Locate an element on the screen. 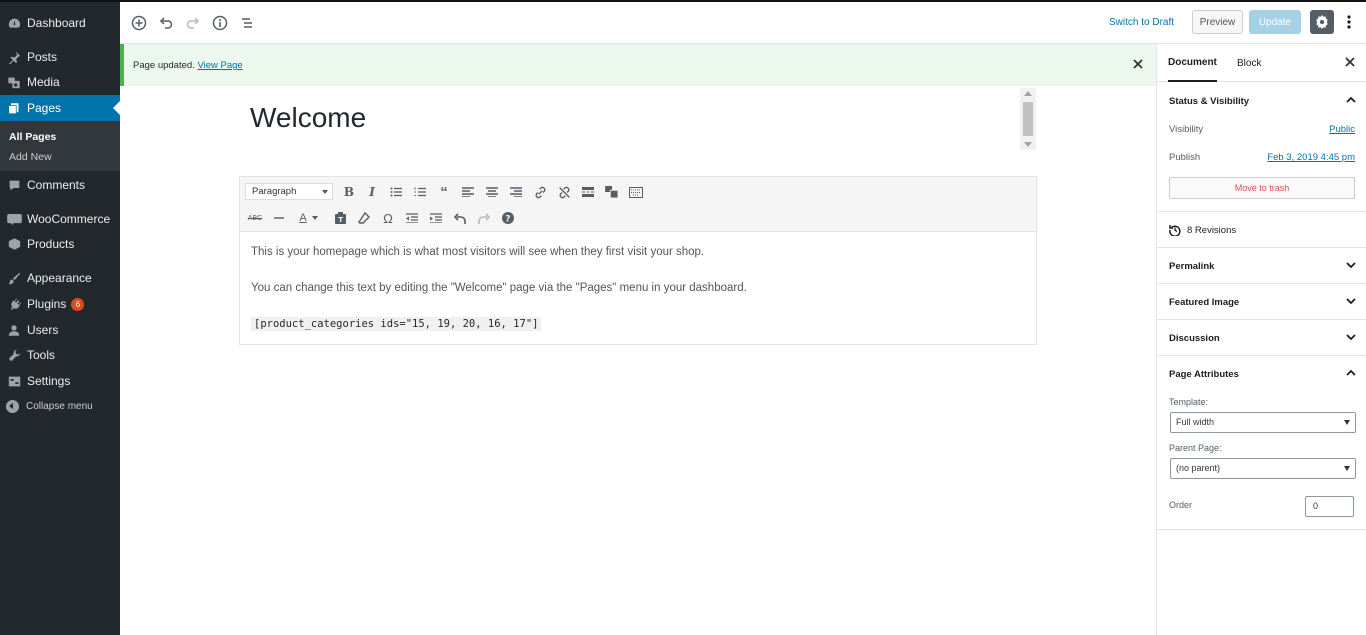 The width and height of the screenshot is (1366, 635). history-icon is located at coordinates (1175, 230).